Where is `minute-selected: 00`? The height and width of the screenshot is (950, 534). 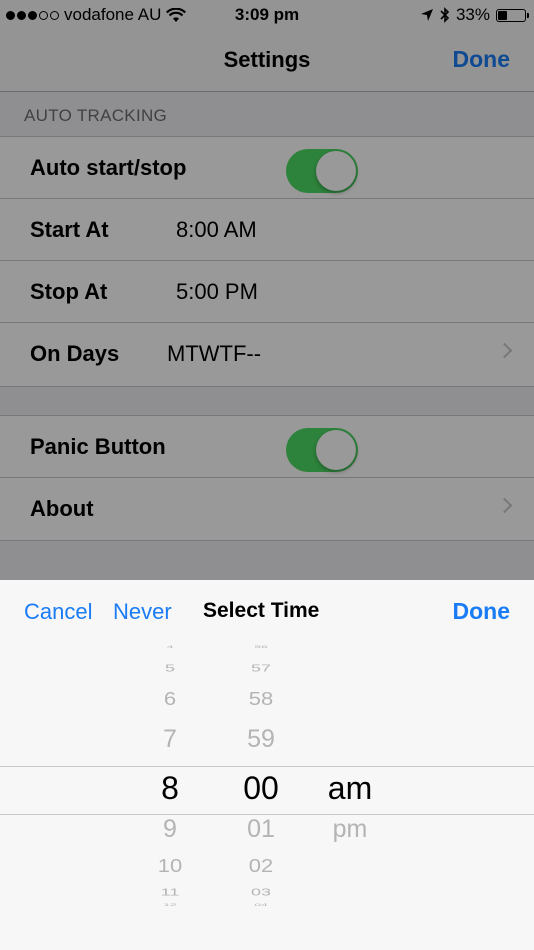
minute-selected: 00 is located at coordinates (261, 788).